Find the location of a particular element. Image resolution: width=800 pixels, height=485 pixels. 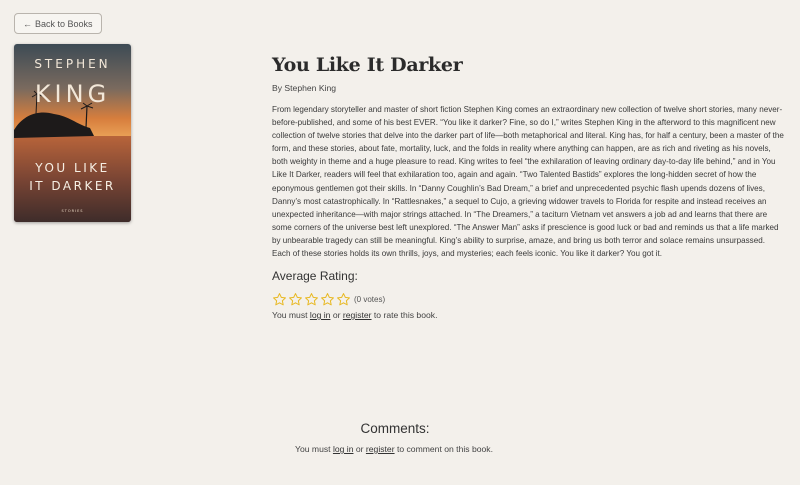

cover-author-bottom: KING is located at coordinates (72, 94).